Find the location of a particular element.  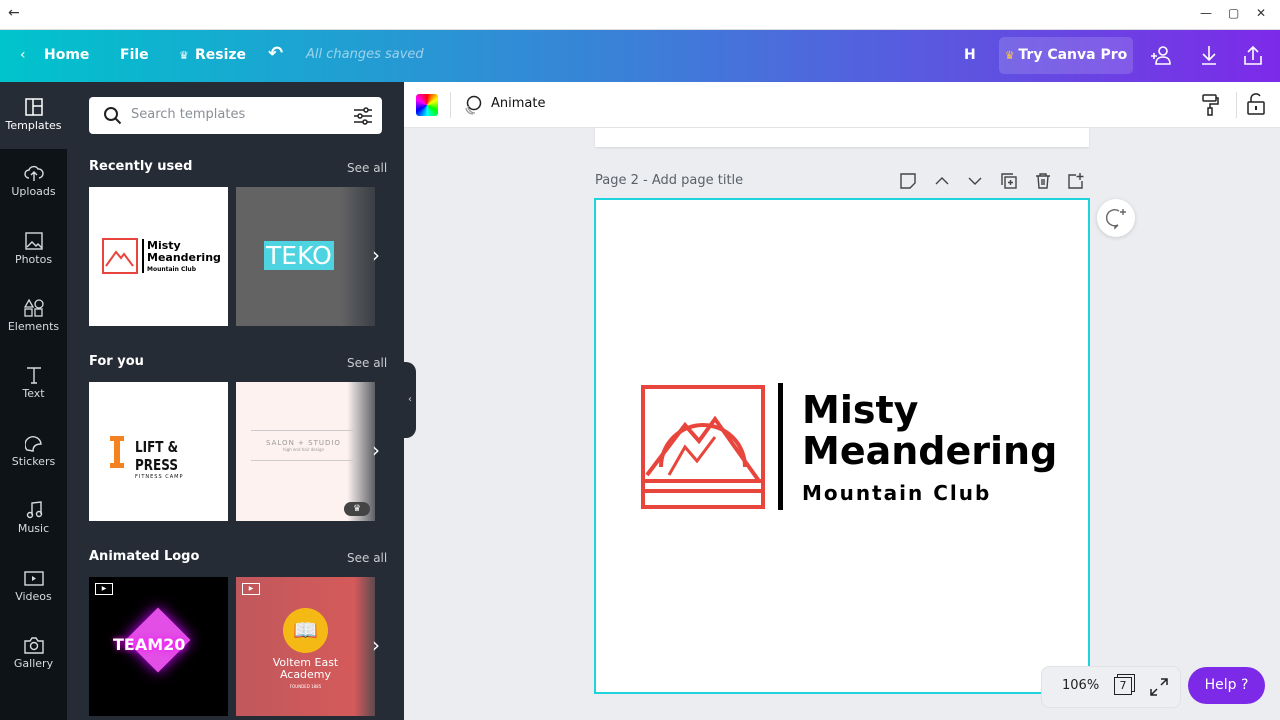

rail-item-videos: Videos is located at coordinates (33, 586).